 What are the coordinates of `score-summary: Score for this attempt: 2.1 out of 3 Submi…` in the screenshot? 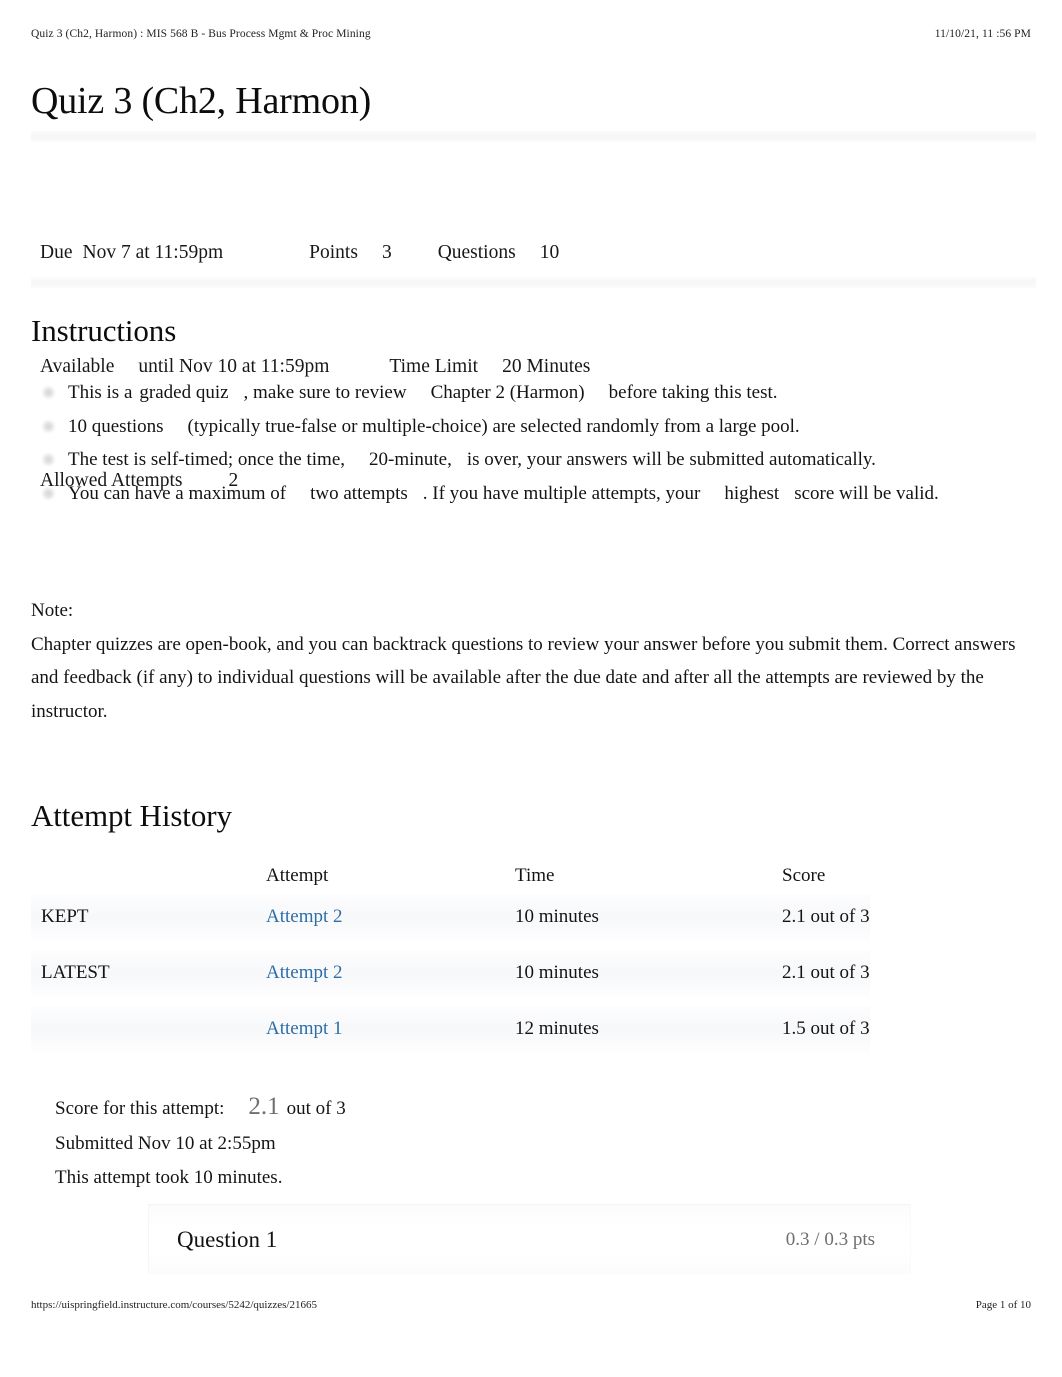 It's located at (200, 1143).